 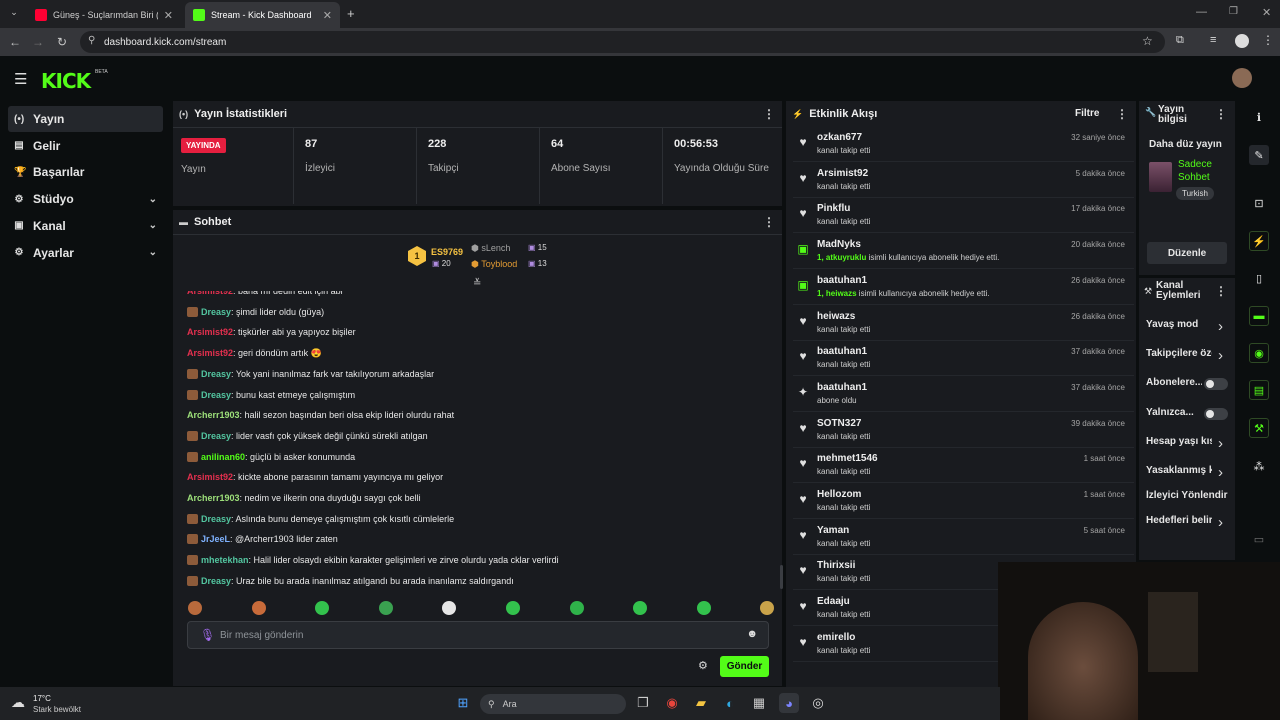 What do you see at coordinates (643, 703) in the screenshot?
I see `task-view-icon: ❐` at bounding box center [643, 703].